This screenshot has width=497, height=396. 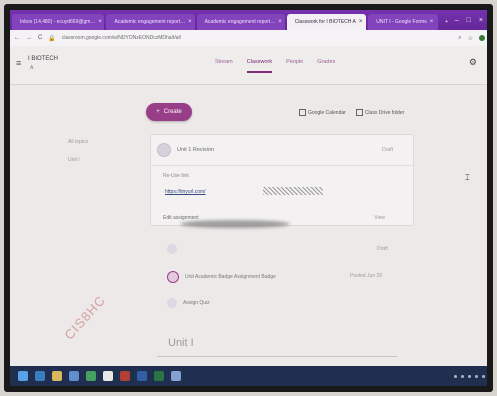 I want to click on material-title: Unit 1 Revision, so click(x=195, y=150).